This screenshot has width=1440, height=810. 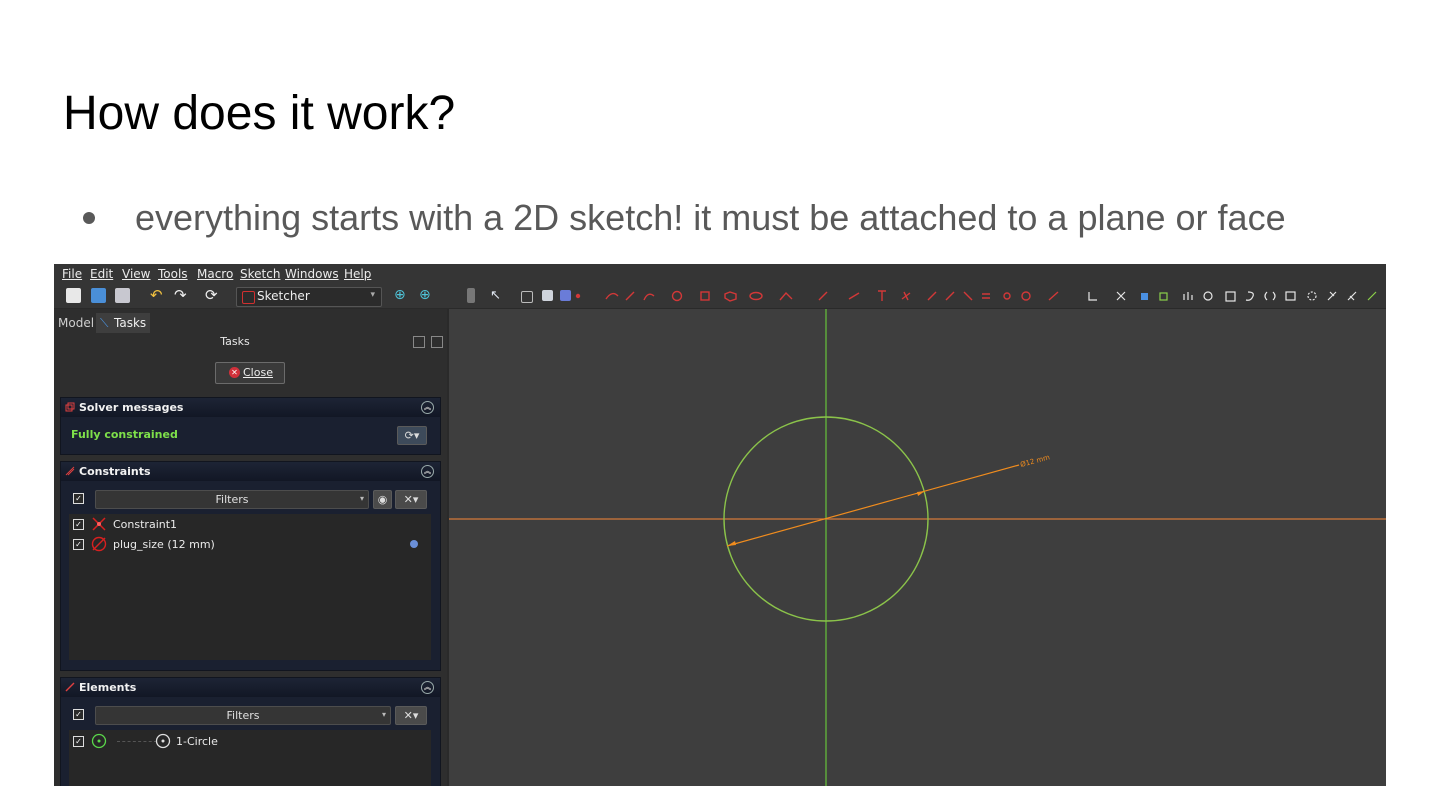 I want to click on dimension-arrow-start, so click(x=731, y=543).